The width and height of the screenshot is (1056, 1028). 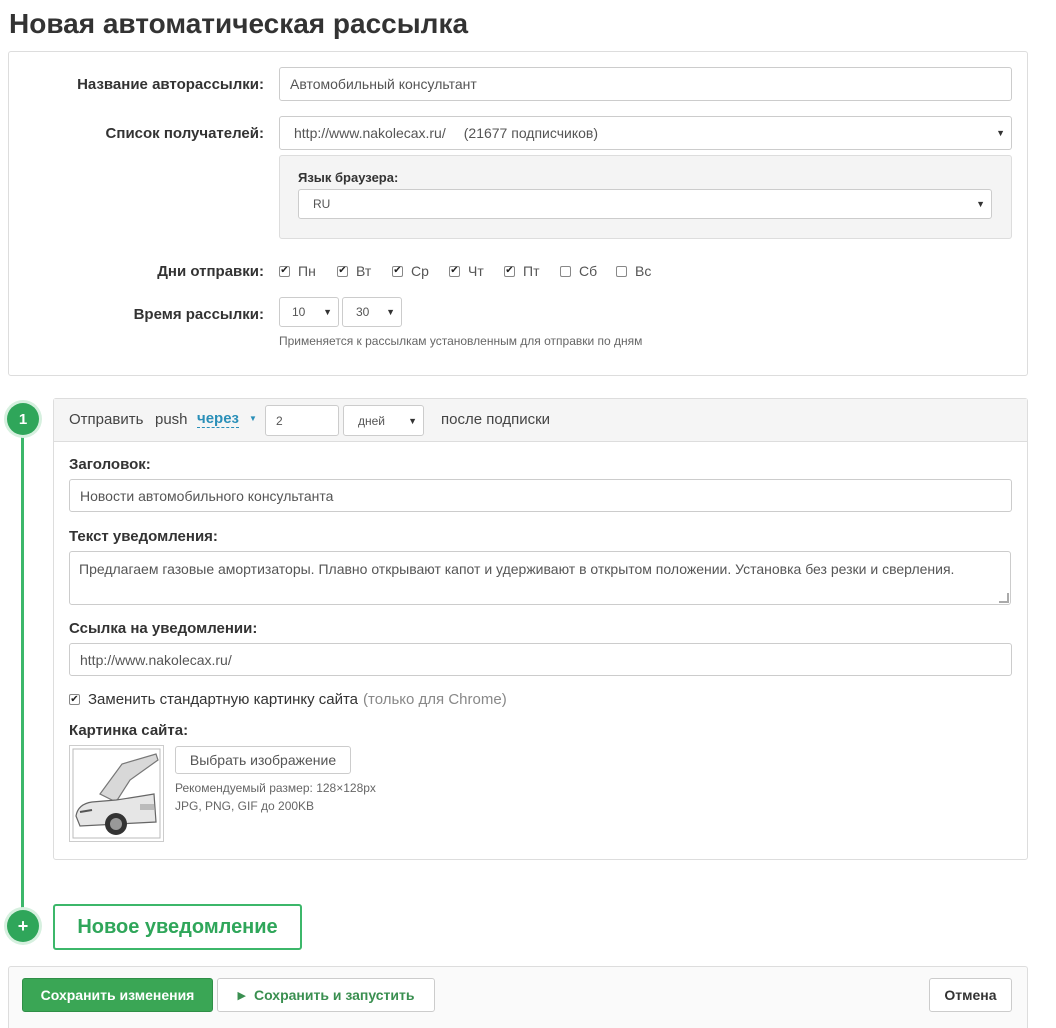 I want to click on day-label: Пн, so click(x=307, y=271).